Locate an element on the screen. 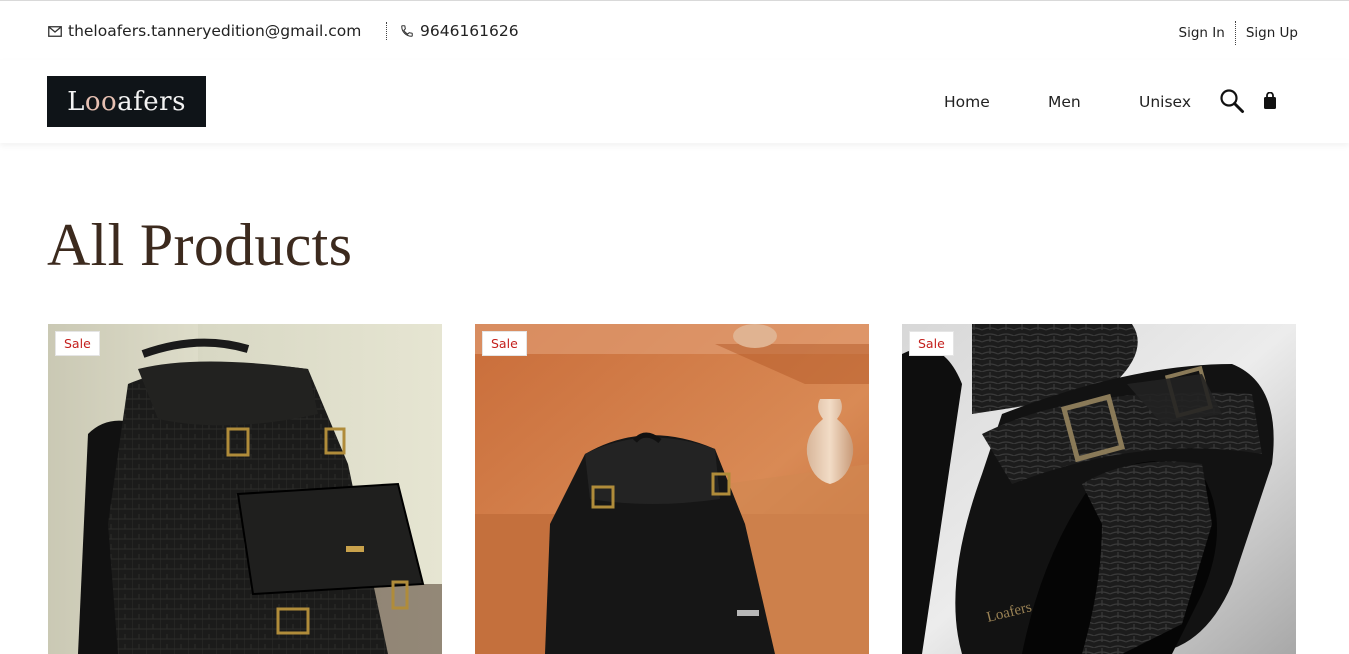  logo: Looafers is located at coordinates (126, 101).